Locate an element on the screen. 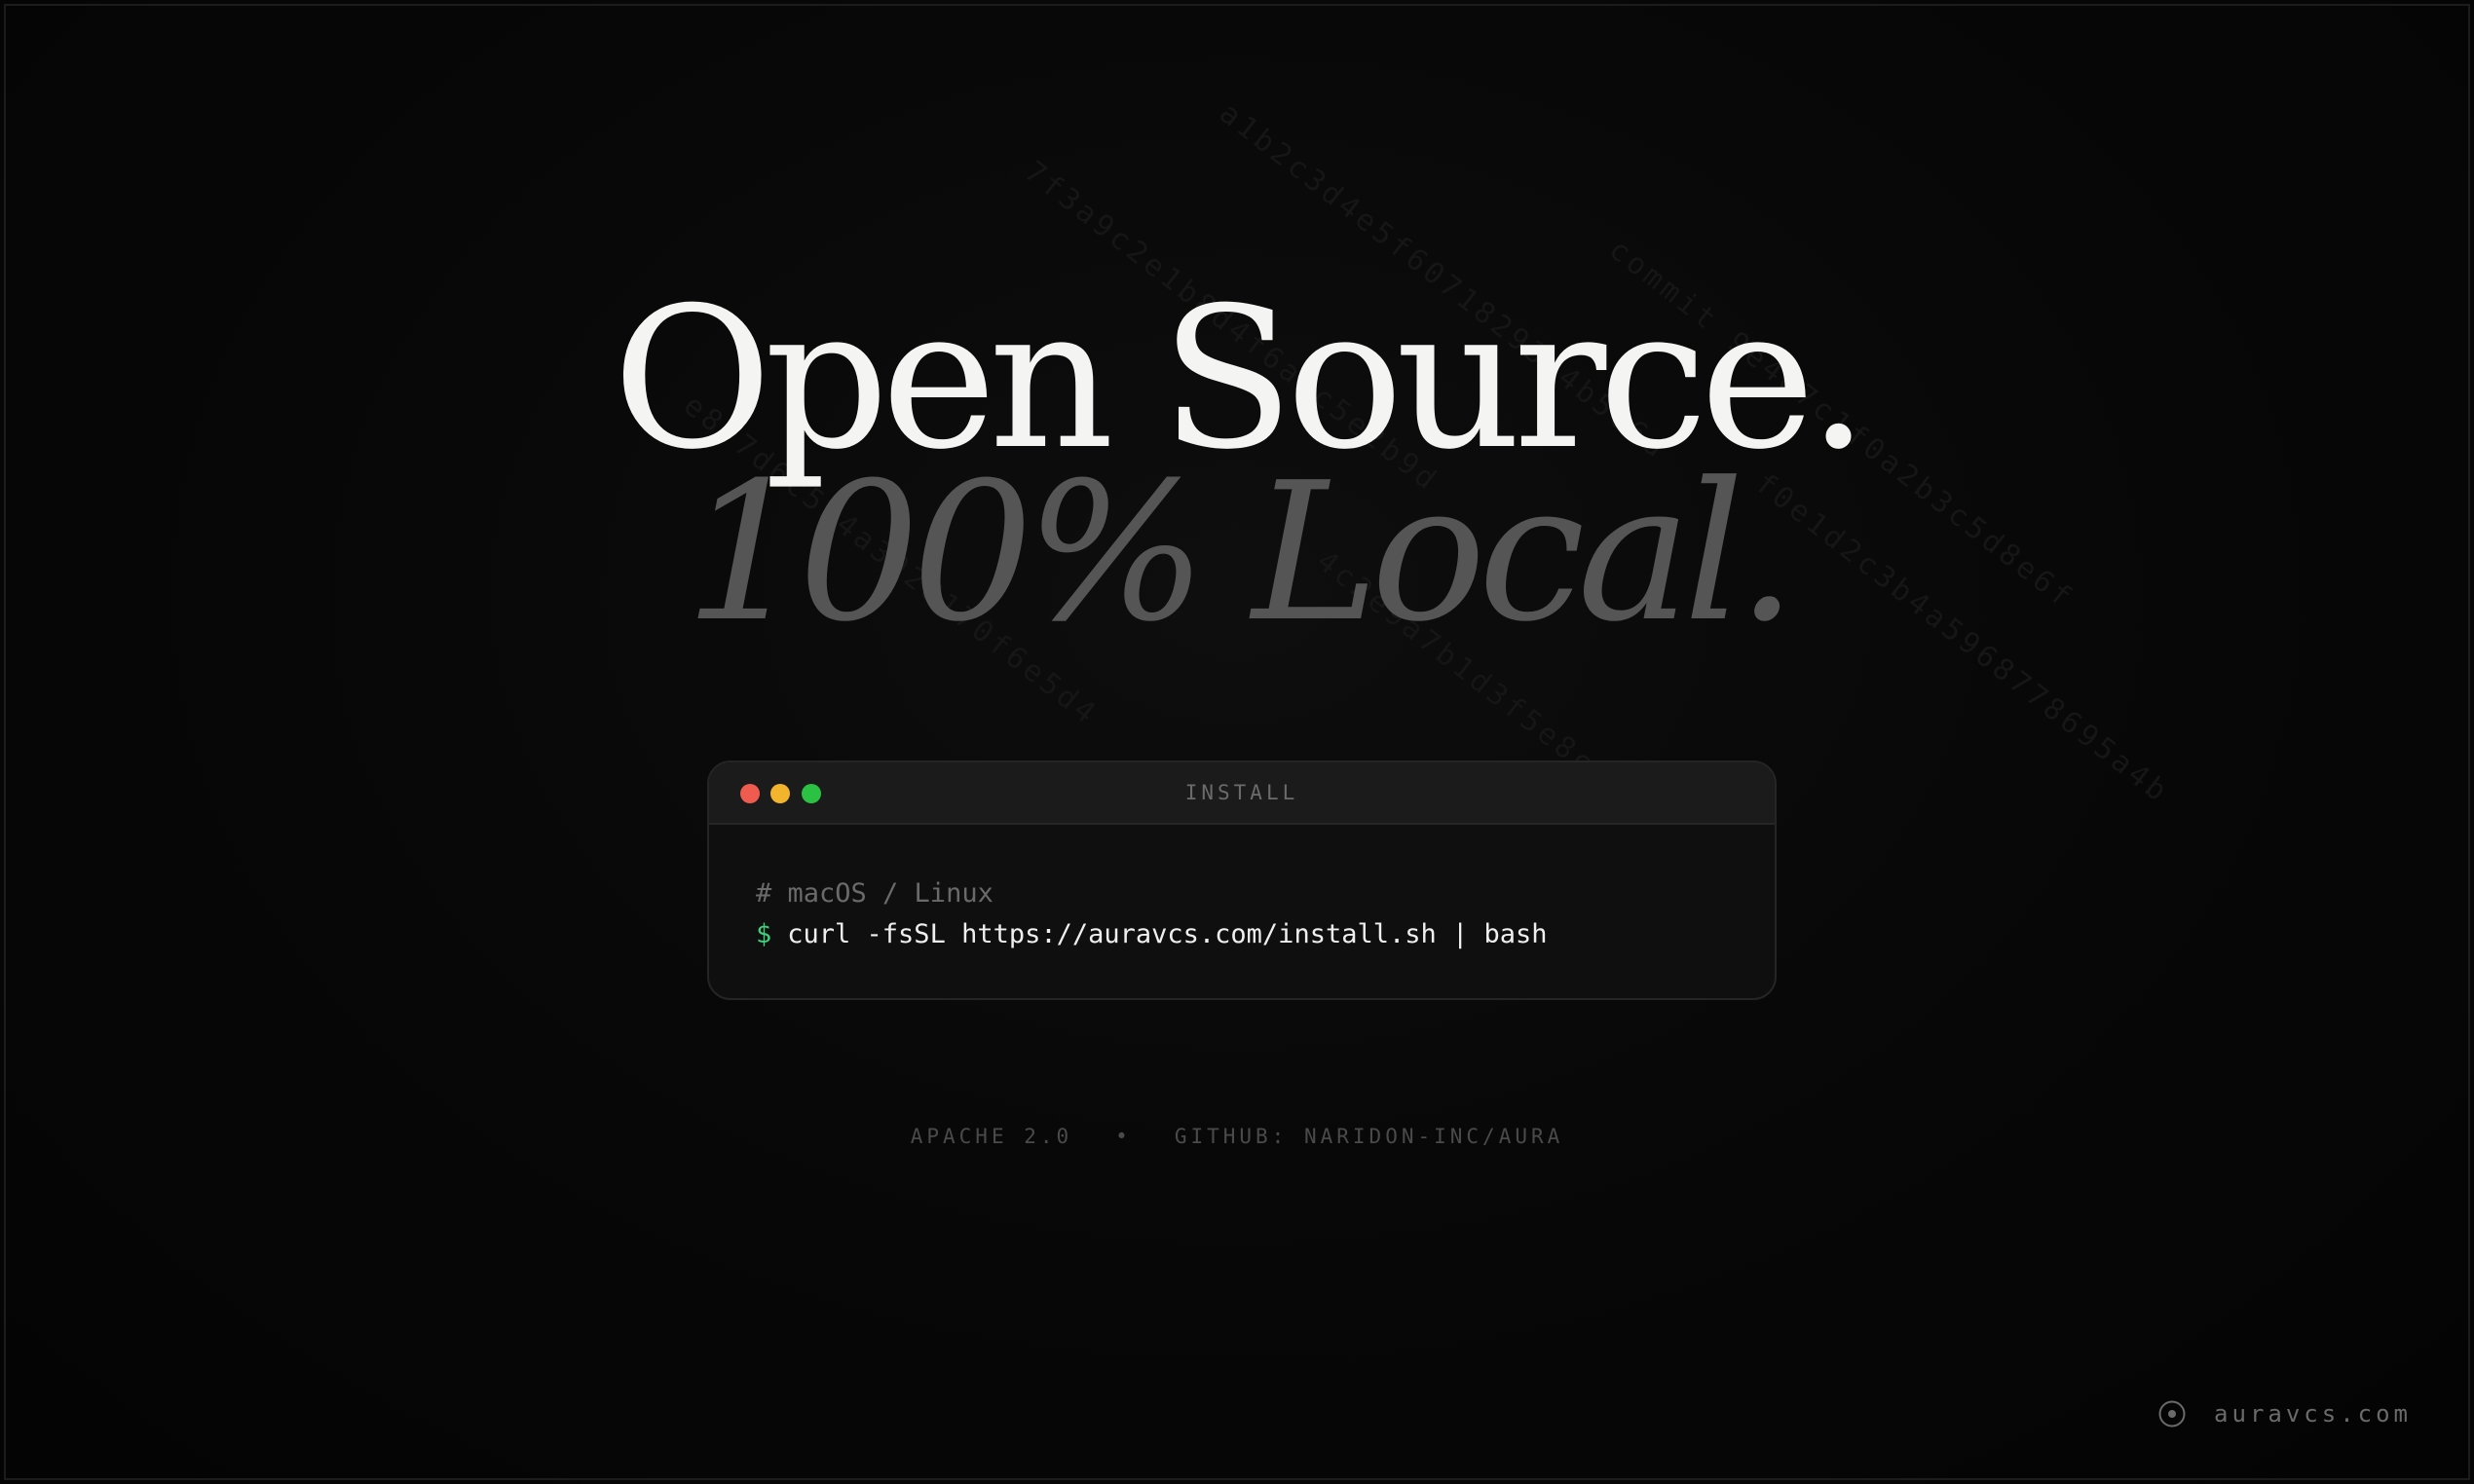  prompt-symbol: $ is located at coordinates (764, 934).